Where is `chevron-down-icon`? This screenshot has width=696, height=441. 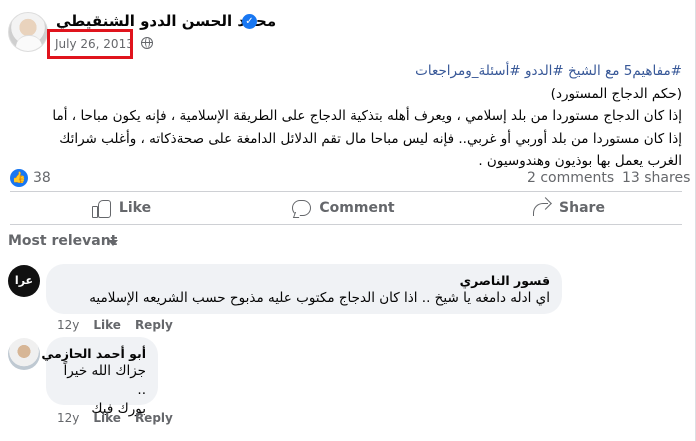 chevron-down-icon is located at coordinates (113, 243).